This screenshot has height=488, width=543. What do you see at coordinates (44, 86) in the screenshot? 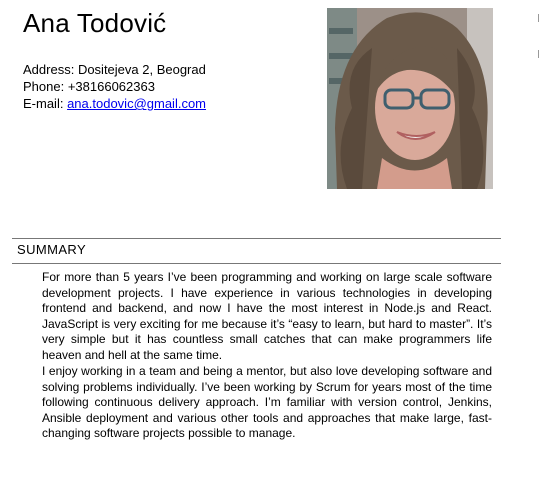
I see `phone-label: Phone:` at bounding box center [44, 86].